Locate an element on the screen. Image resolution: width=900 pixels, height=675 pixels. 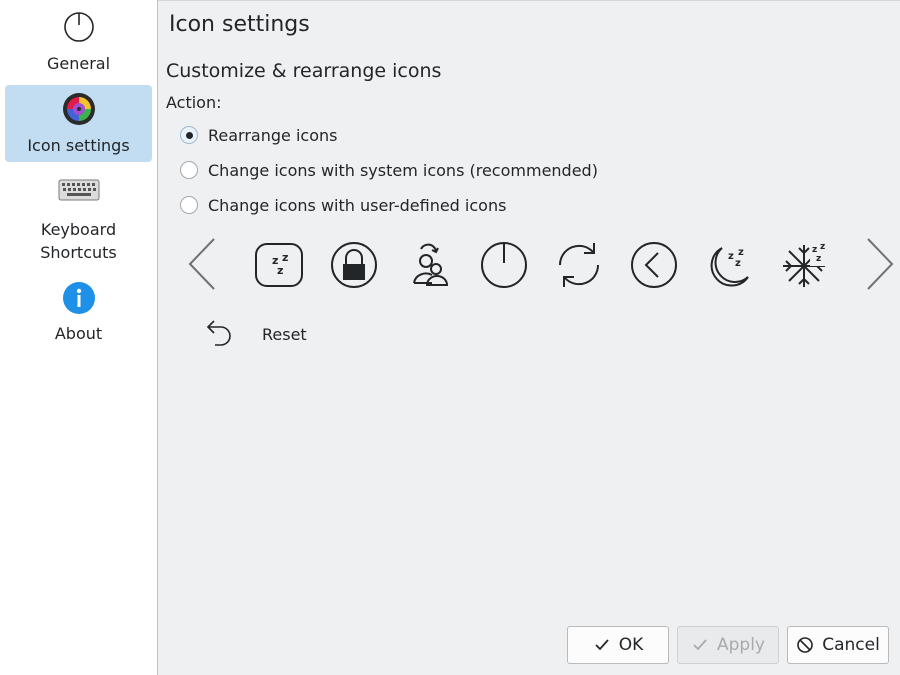
reset-button: Reset is located at coordinates (284, 334).